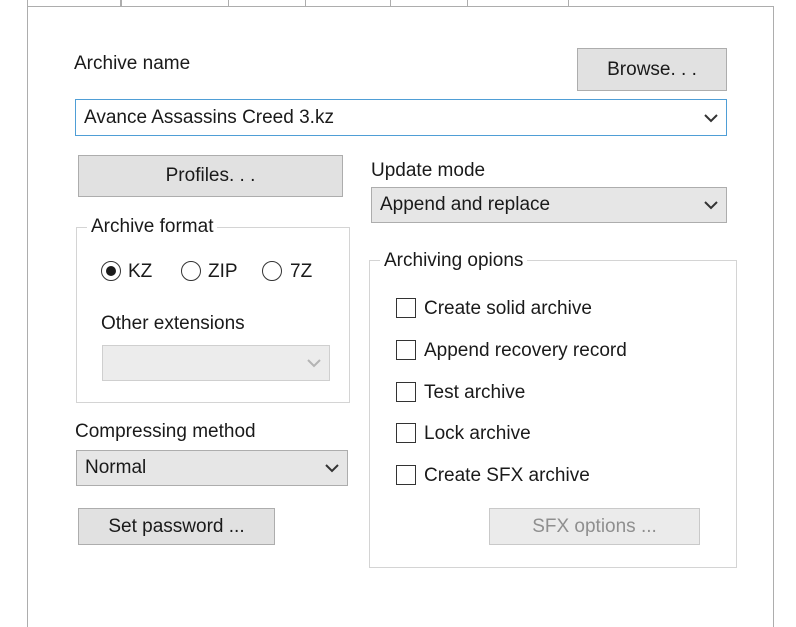 The image size is (796, 627). Describe the element at coordinates (406, 350) in the screenshot. I see `append-recovery-record-checkbox` at that location.